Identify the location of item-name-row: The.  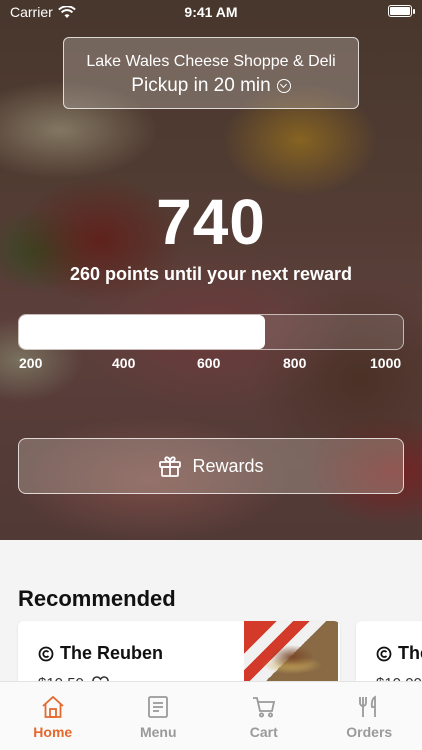
(399, 653).